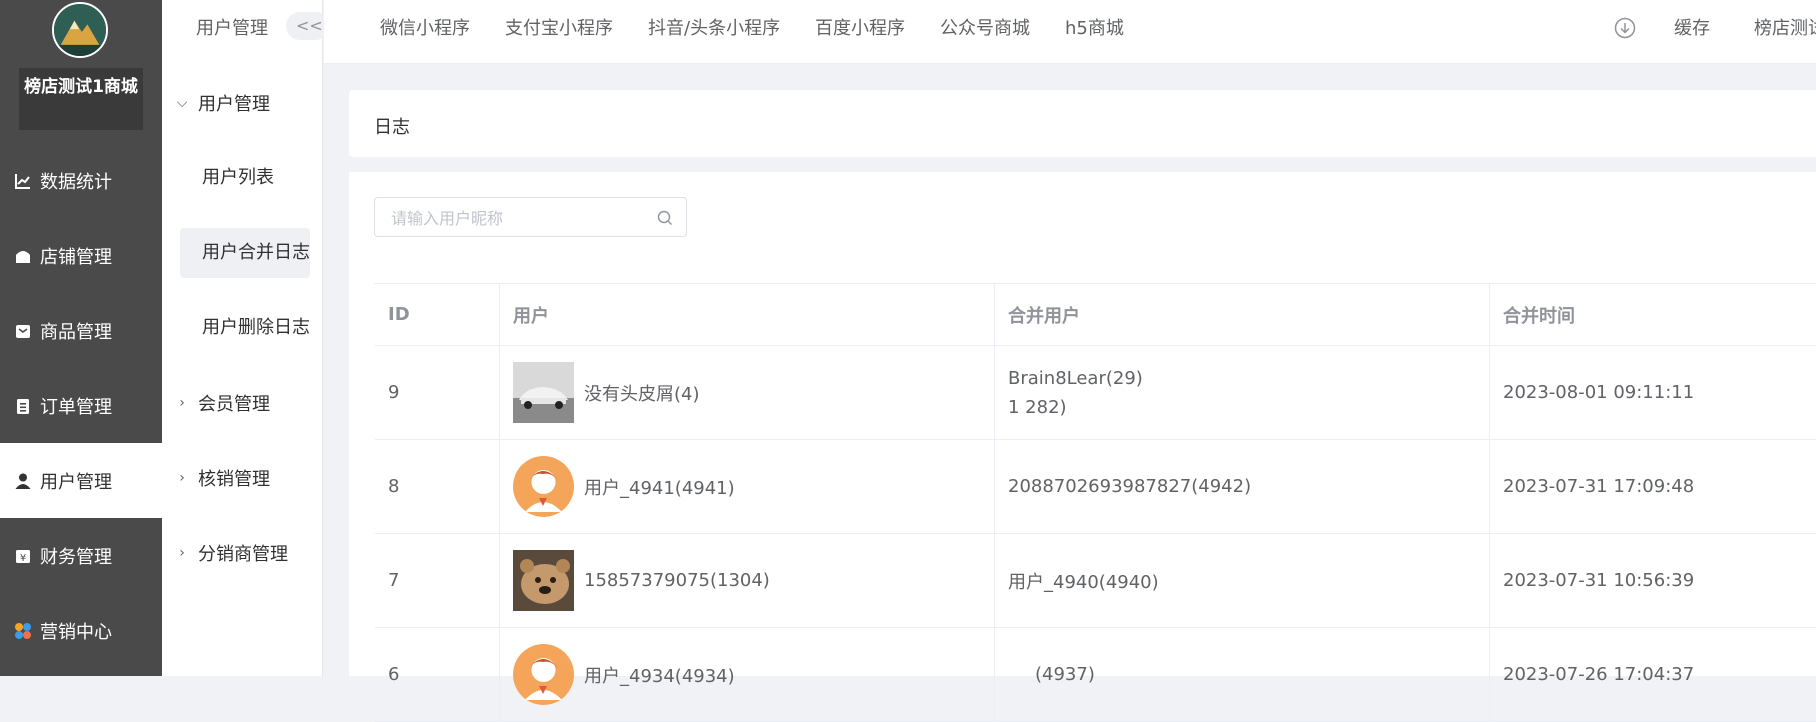 Image resolution: width=1816 pixels, height=722 pixels. I want to click on sidebar-item-users: 用户管理, so click(81, 480).